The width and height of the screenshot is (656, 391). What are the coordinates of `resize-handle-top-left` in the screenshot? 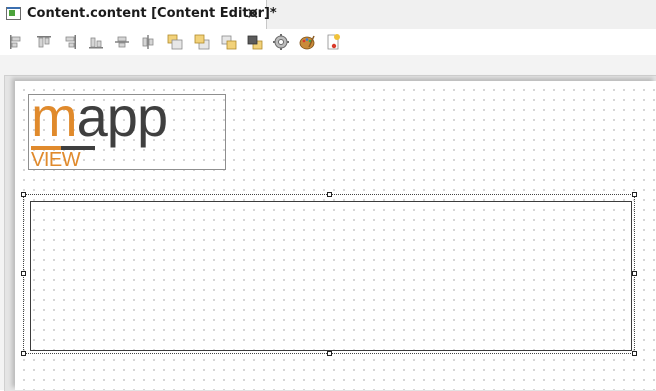 It's located at (23, 194).